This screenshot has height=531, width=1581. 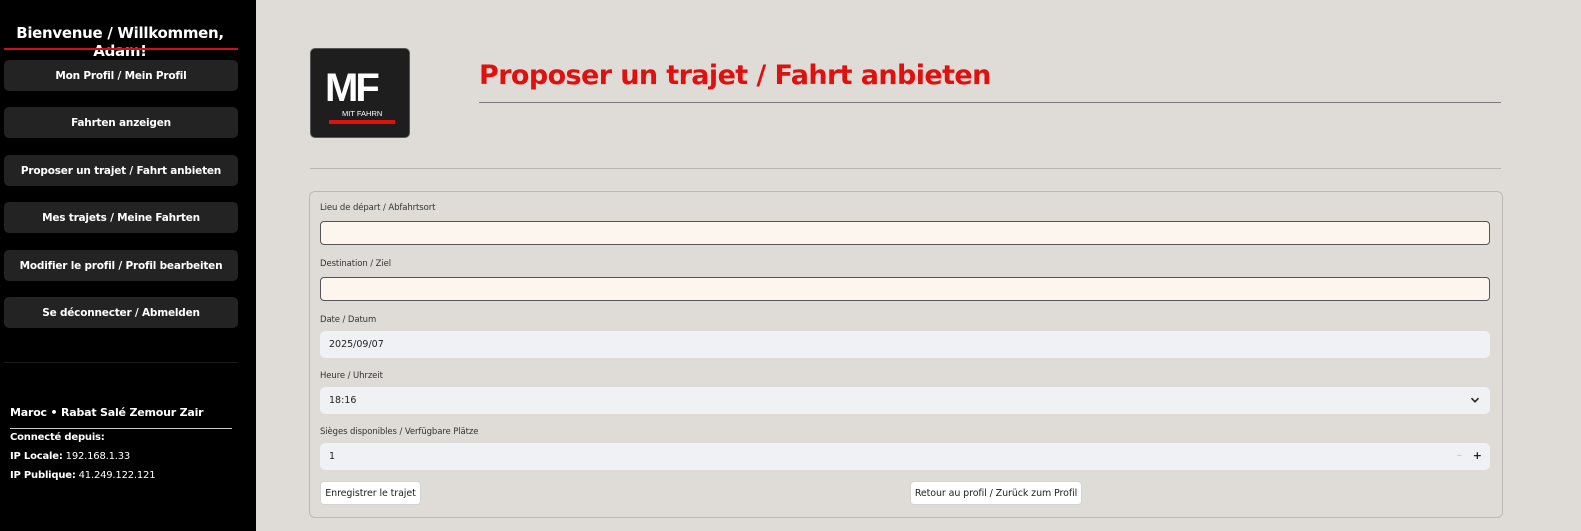 I want to click on ip-local-label: IP Locale:, so click(x=36, y=456).